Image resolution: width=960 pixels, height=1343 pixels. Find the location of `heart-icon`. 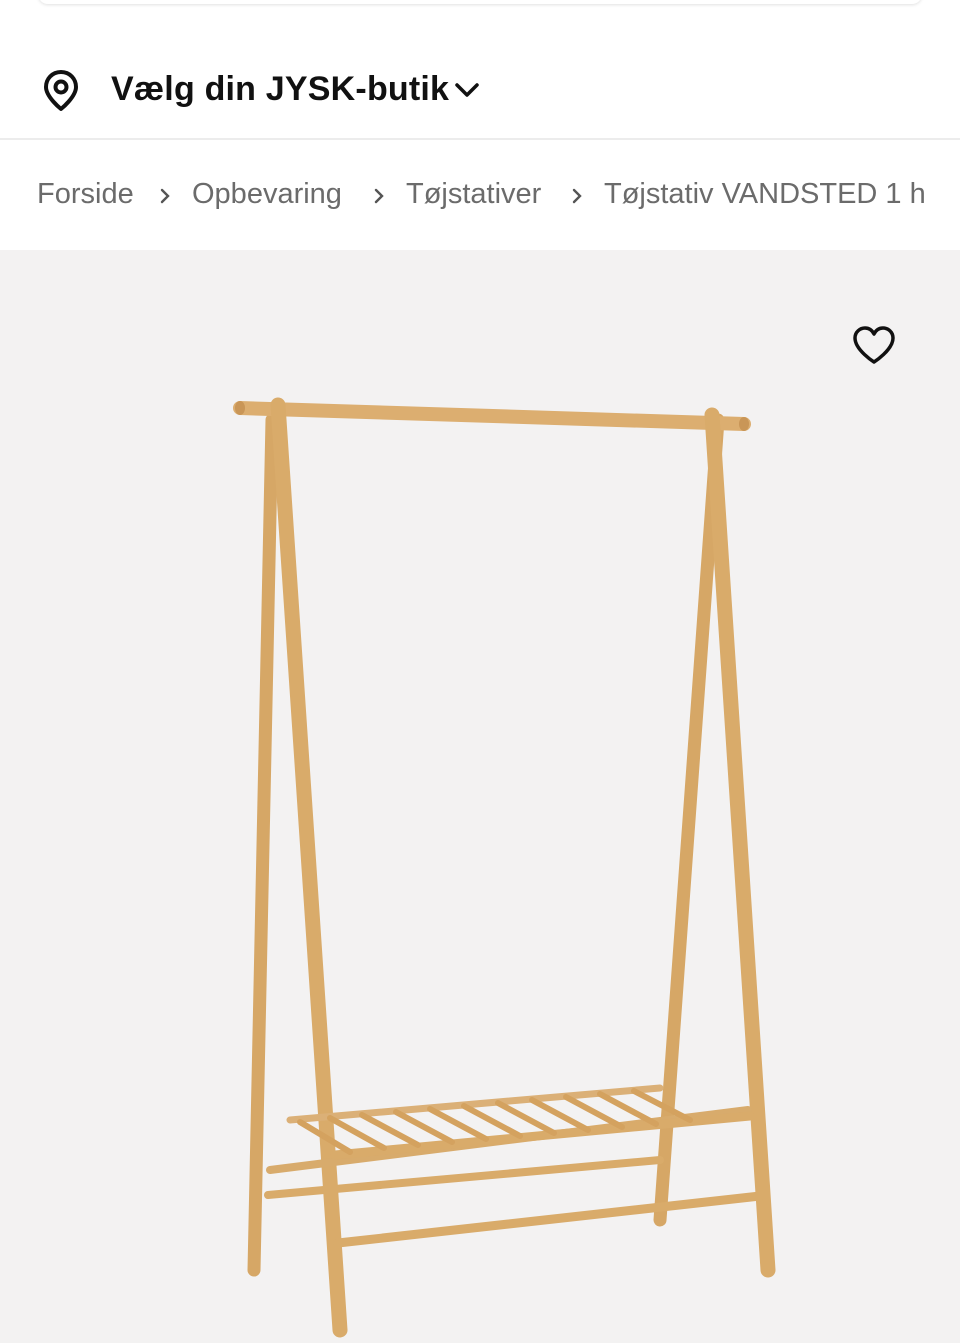

heart-icon is located at coordinates (874, 345).